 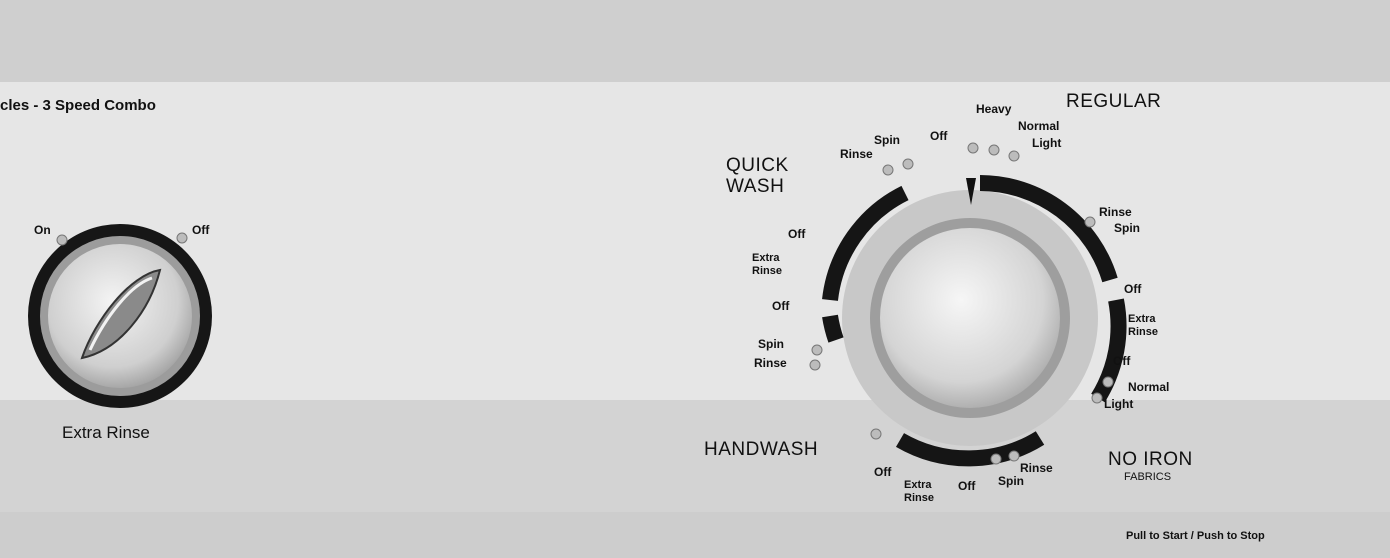 I want to click on no-iron-light-label: Light, so click(x=1119, y=404).